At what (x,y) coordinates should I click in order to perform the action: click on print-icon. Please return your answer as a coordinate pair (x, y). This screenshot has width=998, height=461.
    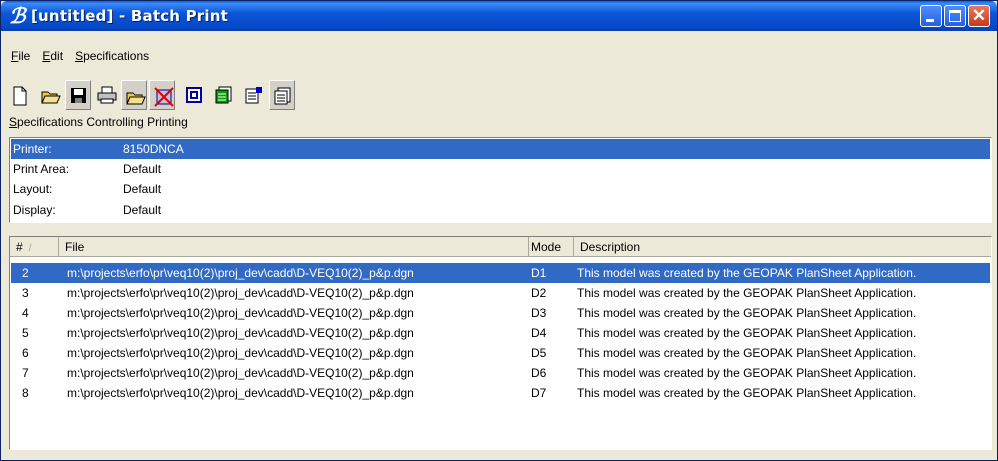
    Looking at the image, I should click on (107, 95).